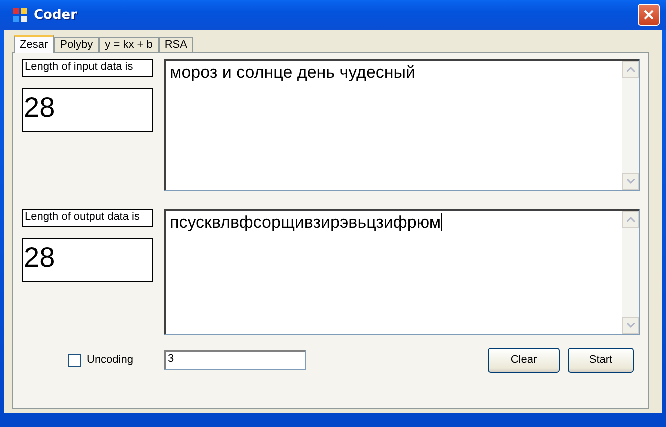 The height and width of the screenshot is (427, 666). I want to click on close-button, so click(649, 15).